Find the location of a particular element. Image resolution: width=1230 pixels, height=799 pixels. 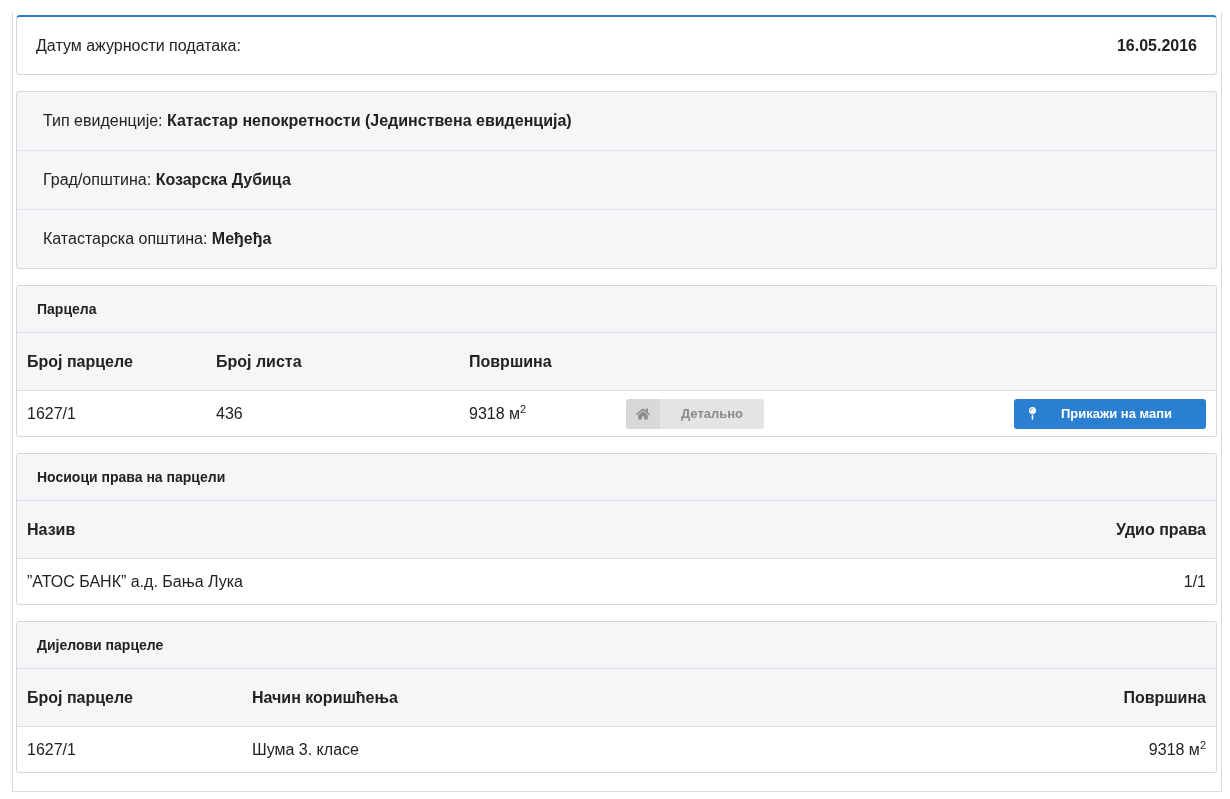

table-cell-text: 436 is located at coordinates (230, 413).